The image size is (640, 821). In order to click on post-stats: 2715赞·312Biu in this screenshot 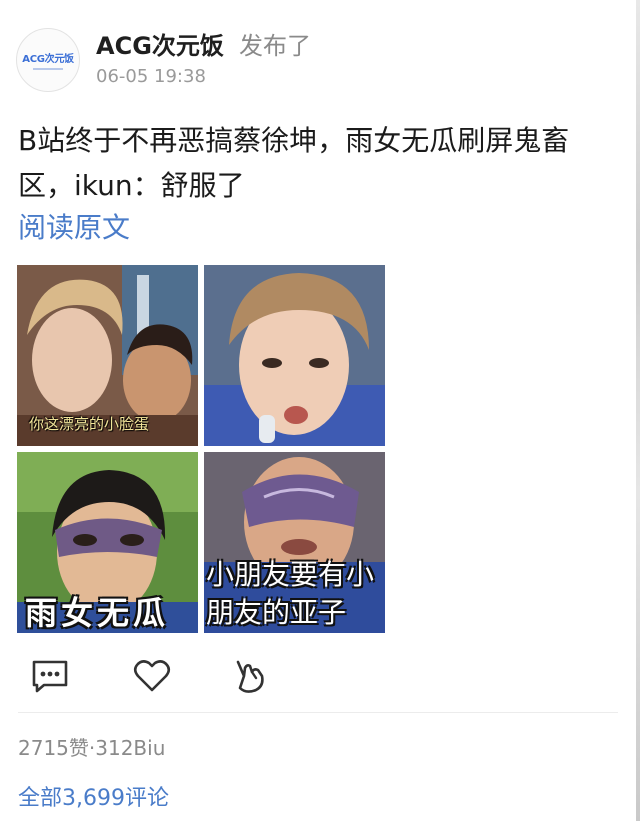, I will do `click(92, 748)`.